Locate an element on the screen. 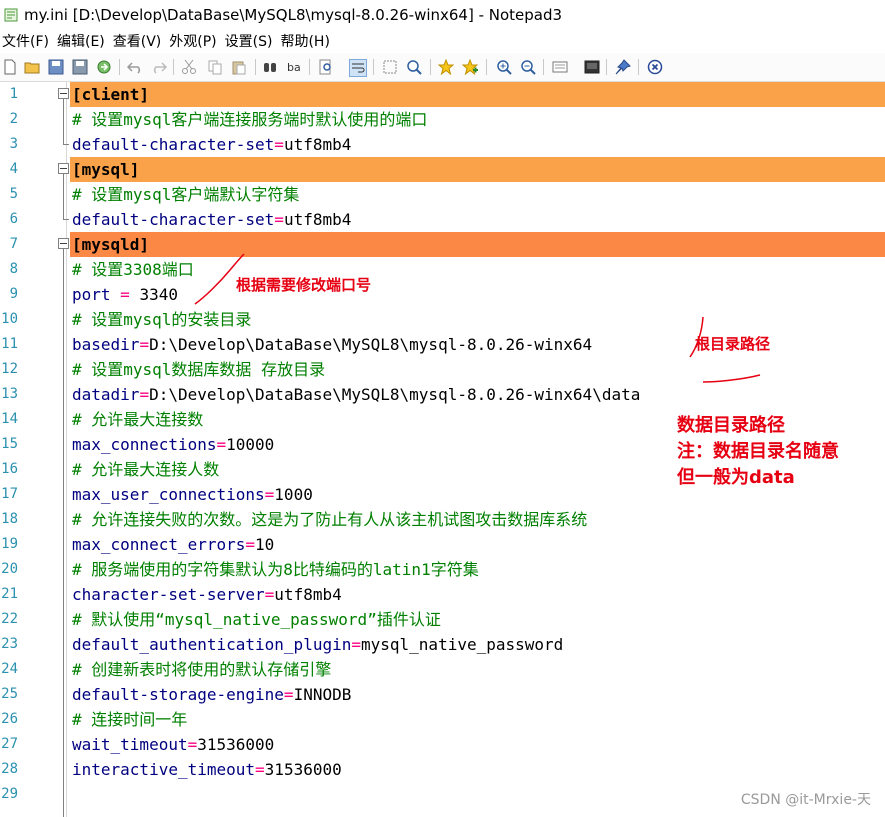 This screenshot has height=817, width=885. undo-icon is located at coordinates (135, 67).